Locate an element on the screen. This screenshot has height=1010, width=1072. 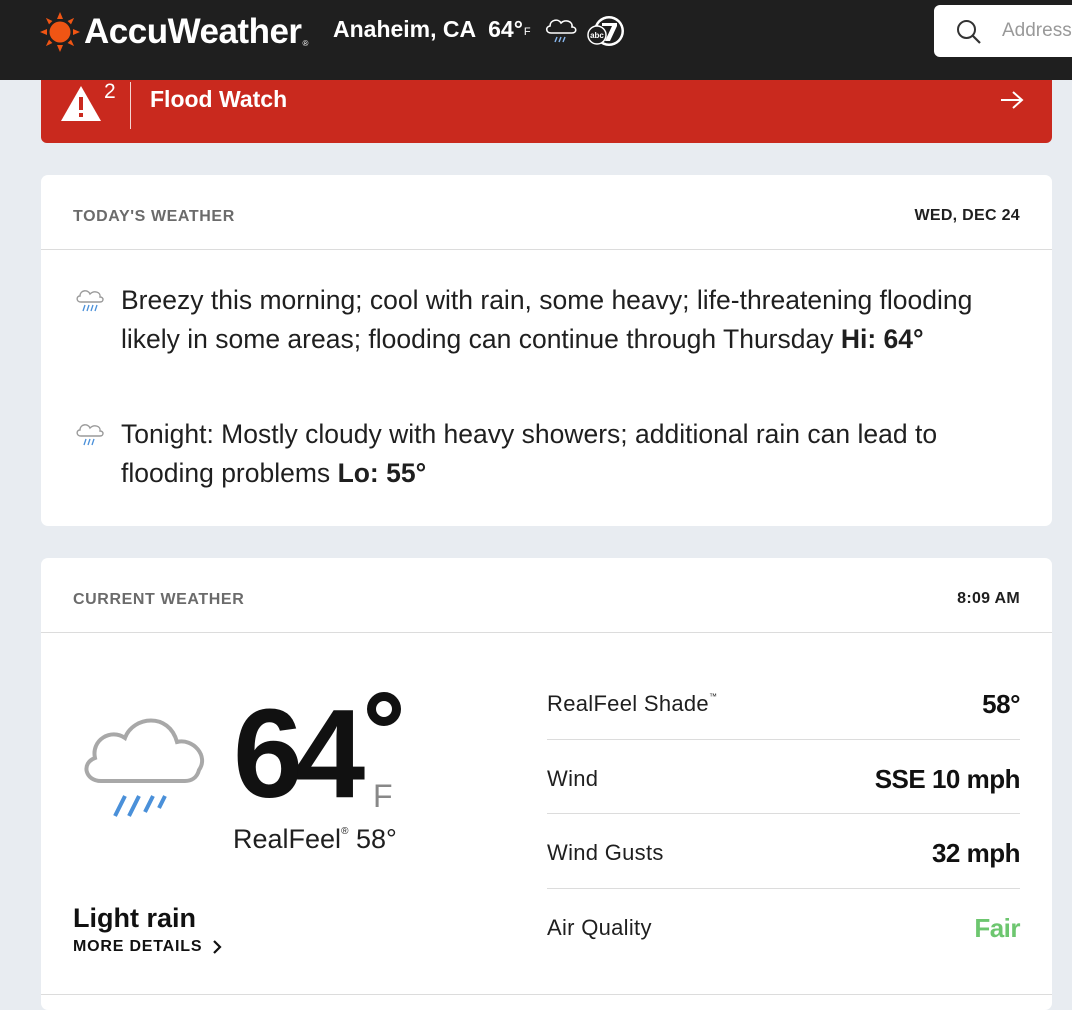
svg-text: abc is located at coordinates (597, 35).